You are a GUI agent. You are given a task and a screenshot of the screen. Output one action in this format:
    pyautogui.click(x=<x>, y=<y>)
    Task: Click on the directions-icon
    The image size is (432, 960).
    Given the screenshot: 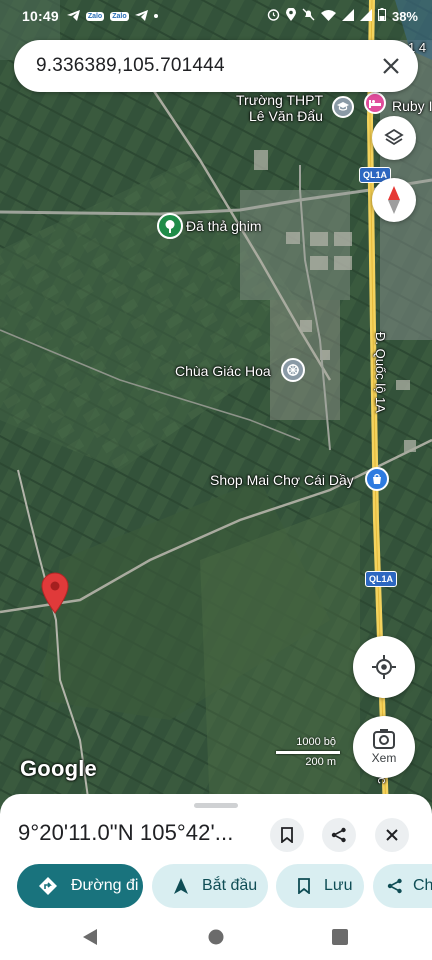 What is the action you would take?
    pyautogui.click(x=48, y=886)
    